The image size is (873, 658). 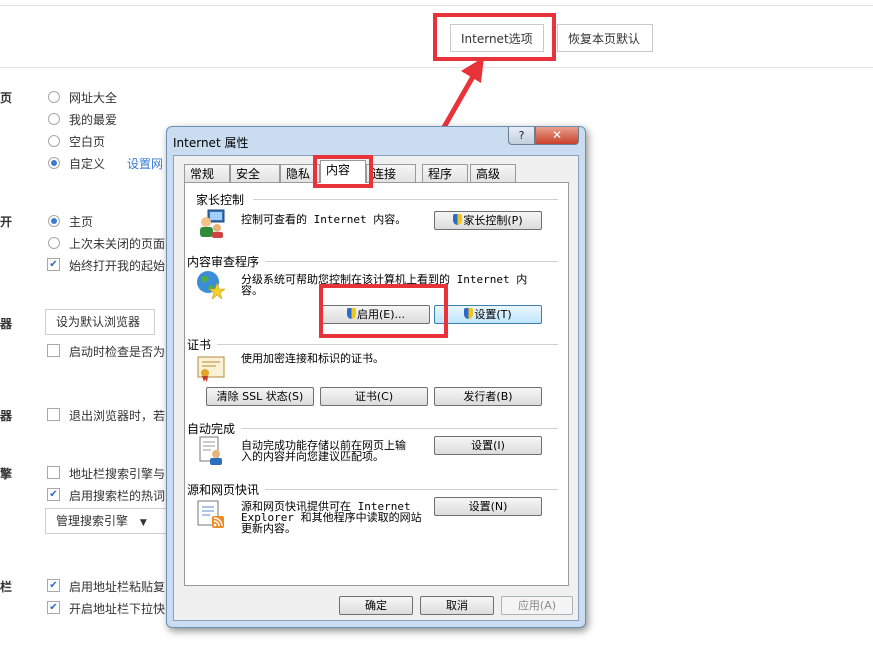 What do you see at coordinates (117, 416) in the screenshot?
I see `checkbox-exit-label: 退出浏览器时，若` at bounding box center [117, 416].